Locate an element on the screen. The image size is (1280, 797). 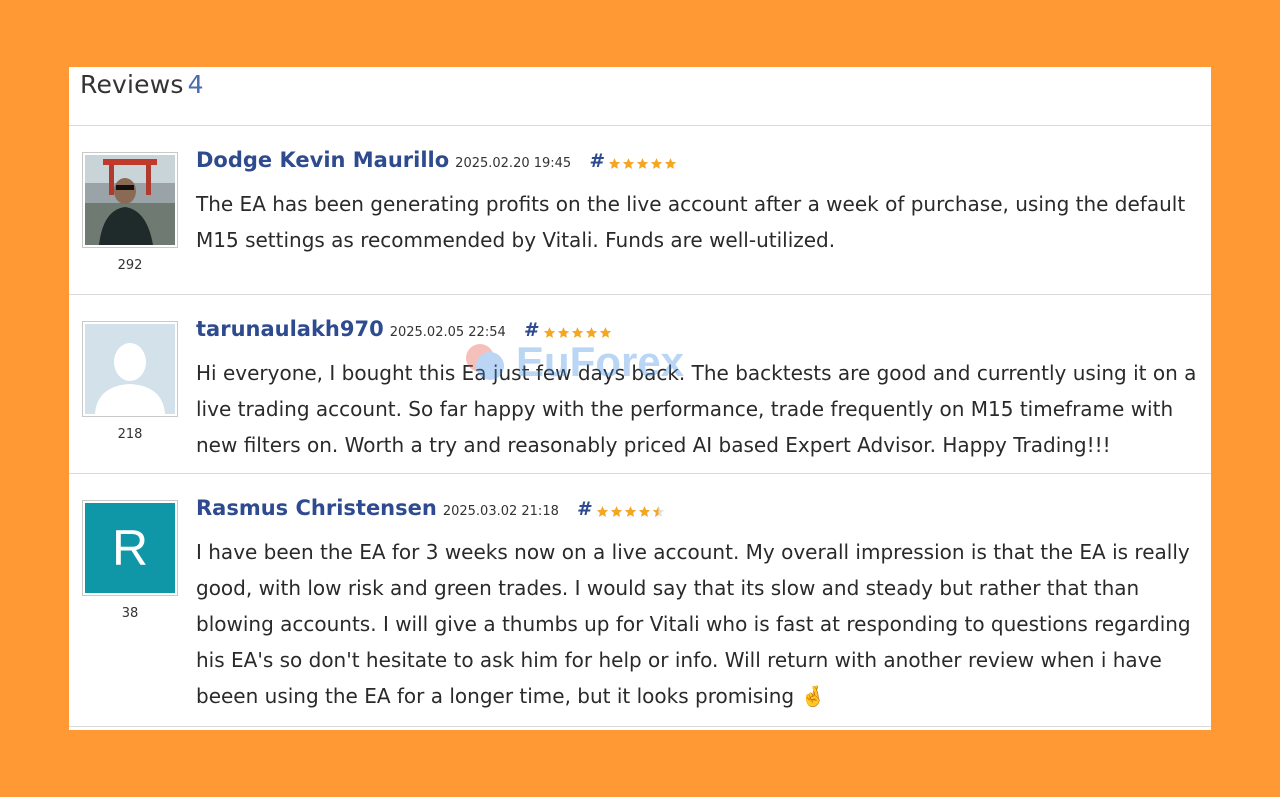
review-date: 2025.02.20 19:45 is located at coordinates (513, 163).